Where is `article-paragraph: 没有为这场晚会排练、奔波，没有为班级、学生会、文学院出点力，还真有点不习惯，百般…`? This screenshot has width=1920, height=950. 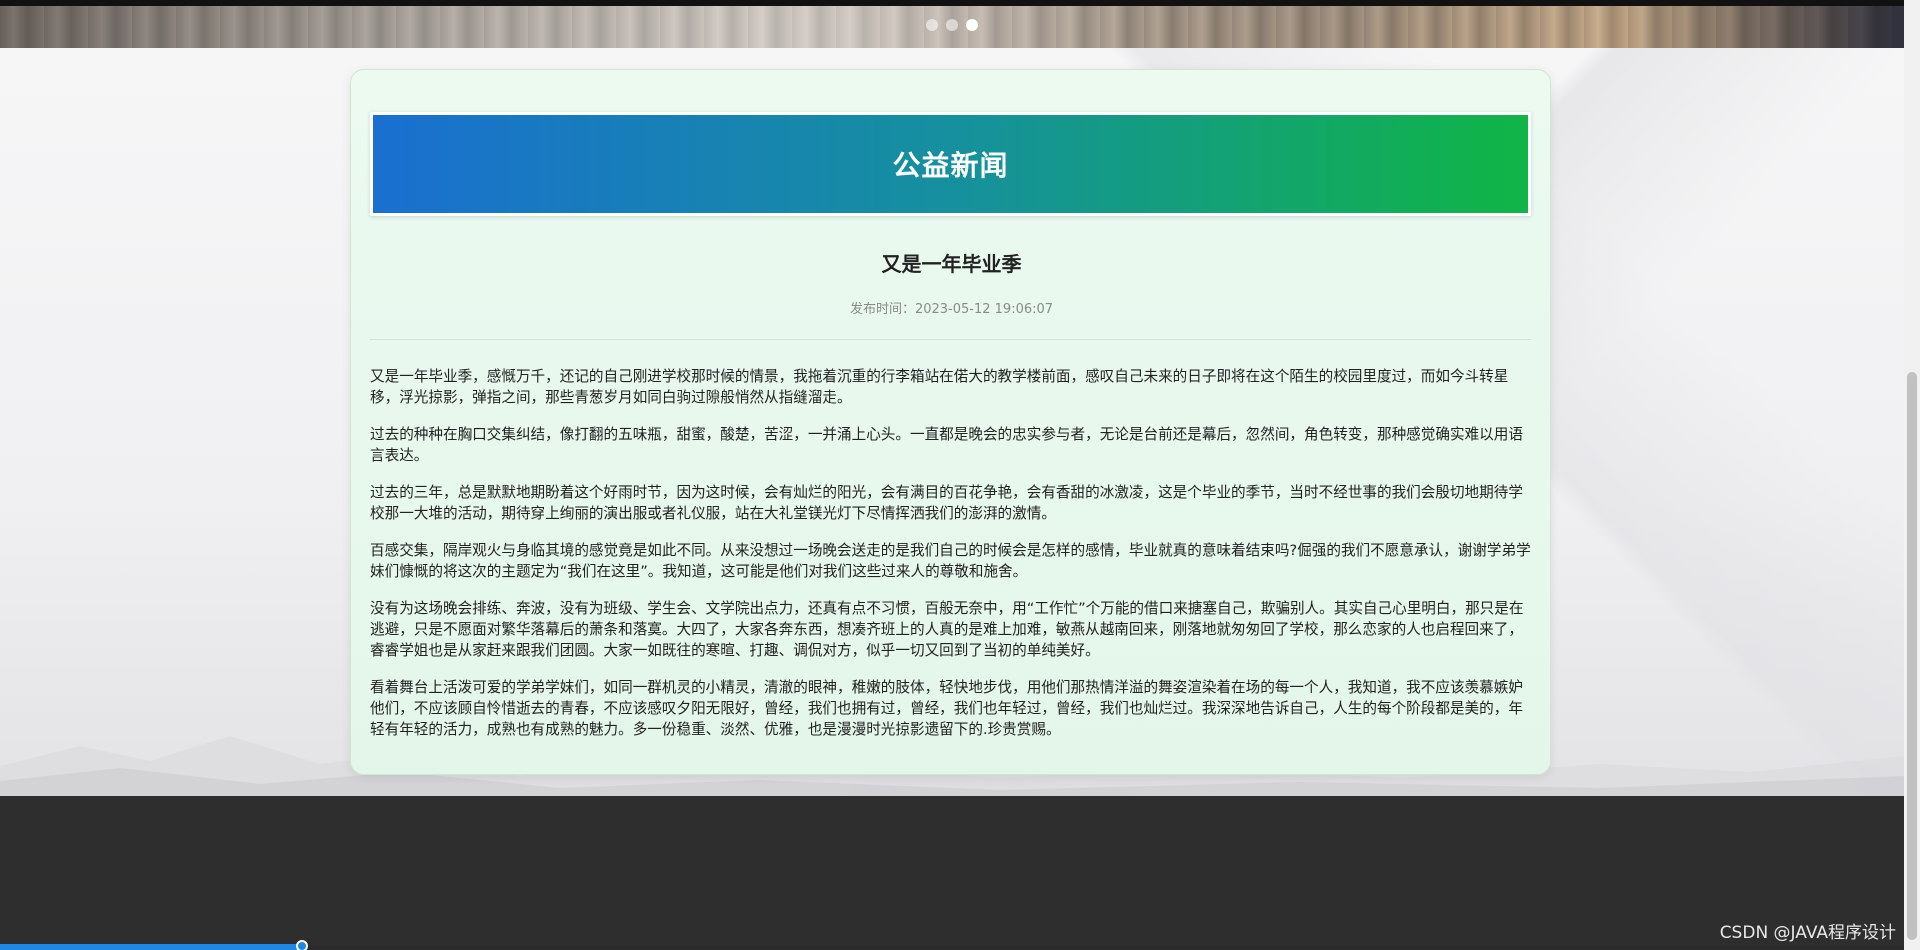
article-paragraph: 没有为这场晚会排练、奔波，没有为班级、学生会、文学院出点力，还真有点不习惯，百般… is located at coordinates (947, 629).